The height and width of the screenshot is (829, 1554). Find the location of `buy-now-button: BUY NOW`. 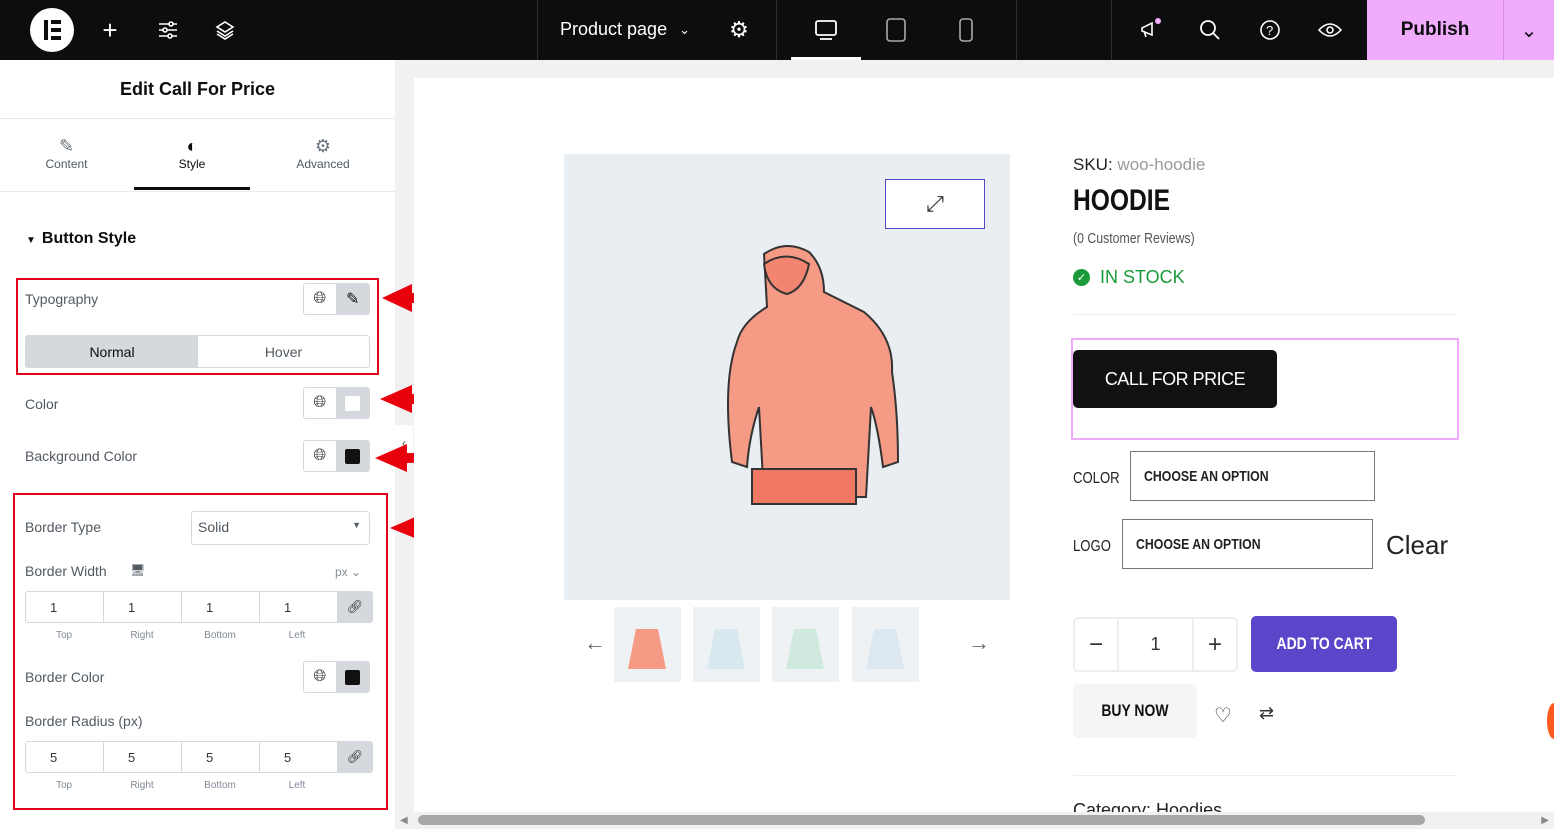

buy-now-button: BUY NOW is located at coordinates (1135, 711).